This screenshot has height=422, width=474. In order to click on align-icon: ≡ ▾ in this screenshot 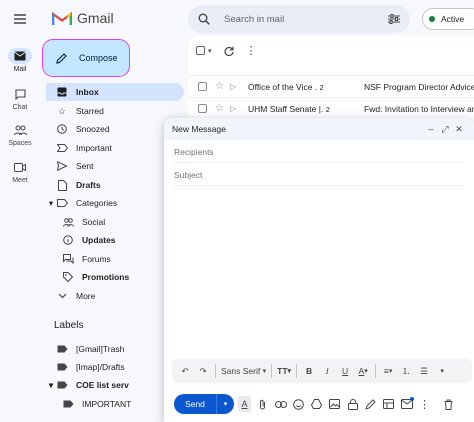, I will do `click(388, 371)`.